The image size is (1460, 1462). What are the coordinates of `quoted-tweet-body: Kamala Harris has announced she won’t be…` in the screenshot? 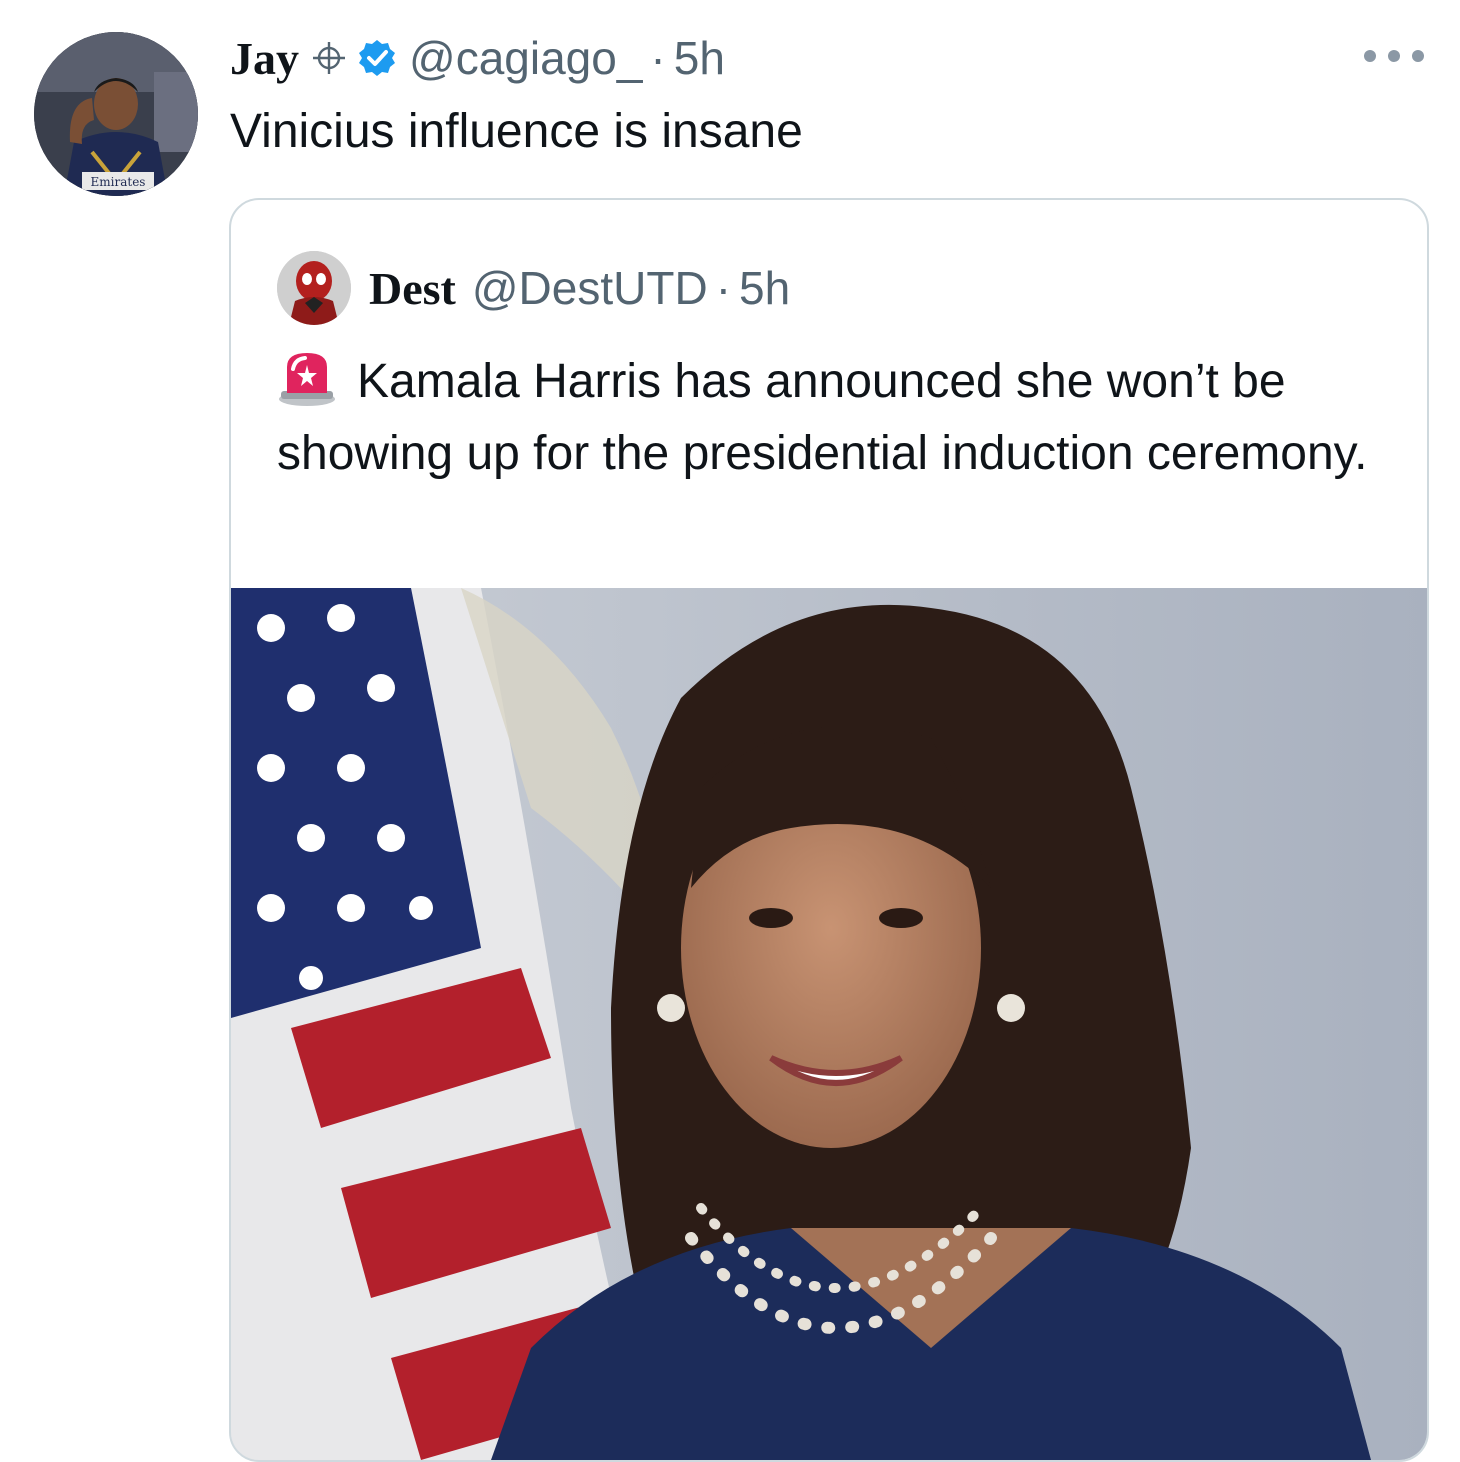 It's located at (822, 417).